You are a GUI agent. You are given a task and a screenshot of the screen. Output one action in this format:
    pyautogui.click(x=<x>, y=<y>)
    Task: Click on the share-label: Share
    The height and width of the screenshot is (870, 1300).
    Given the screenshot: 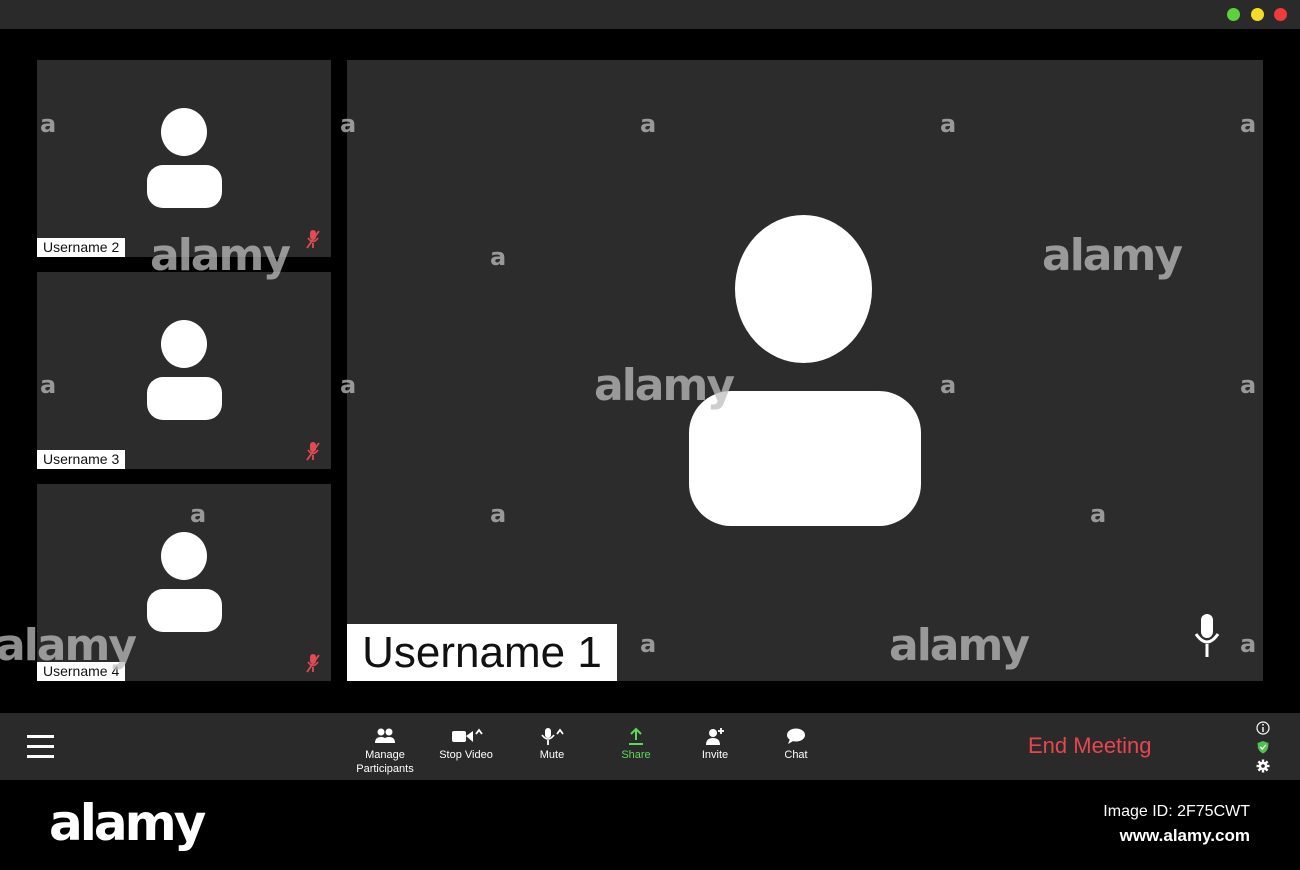 What is the action you would take?
    pyautogui.click(x=636, y=755)
    